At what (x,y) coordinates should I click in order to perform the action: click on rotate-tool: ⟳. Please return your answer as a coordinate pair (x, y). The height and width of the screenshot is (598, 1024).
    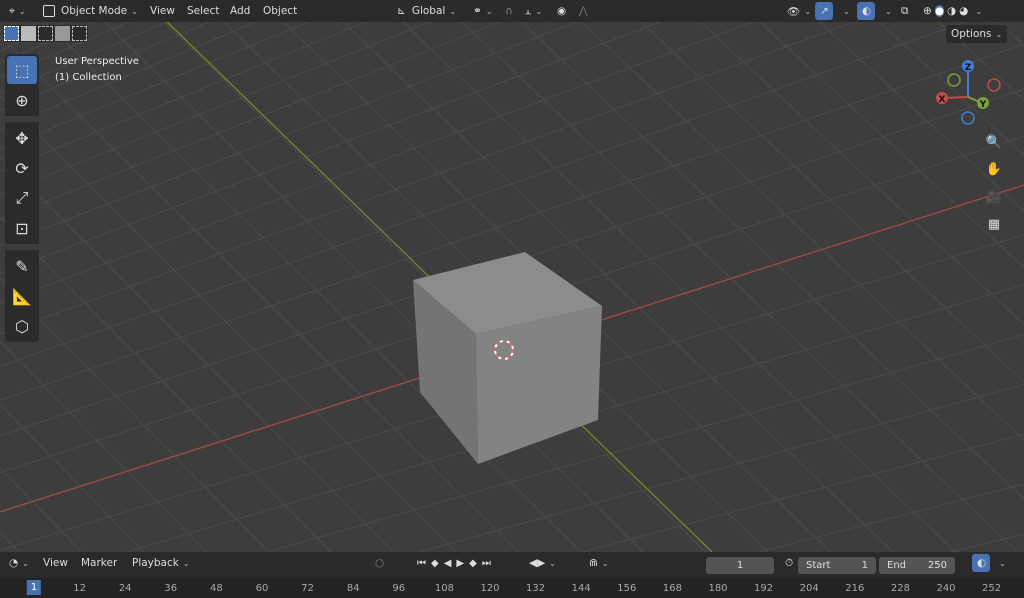
    Looking at the image, I should click on (22, 168).